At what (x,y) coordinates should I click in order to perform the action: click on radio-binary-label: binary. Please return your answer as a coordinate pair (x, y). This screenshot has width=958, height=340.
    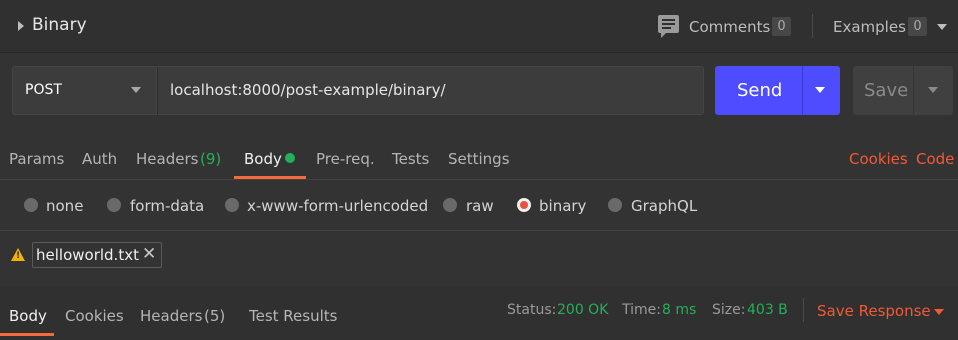
    Looking at the image, I should click on (562, 206).